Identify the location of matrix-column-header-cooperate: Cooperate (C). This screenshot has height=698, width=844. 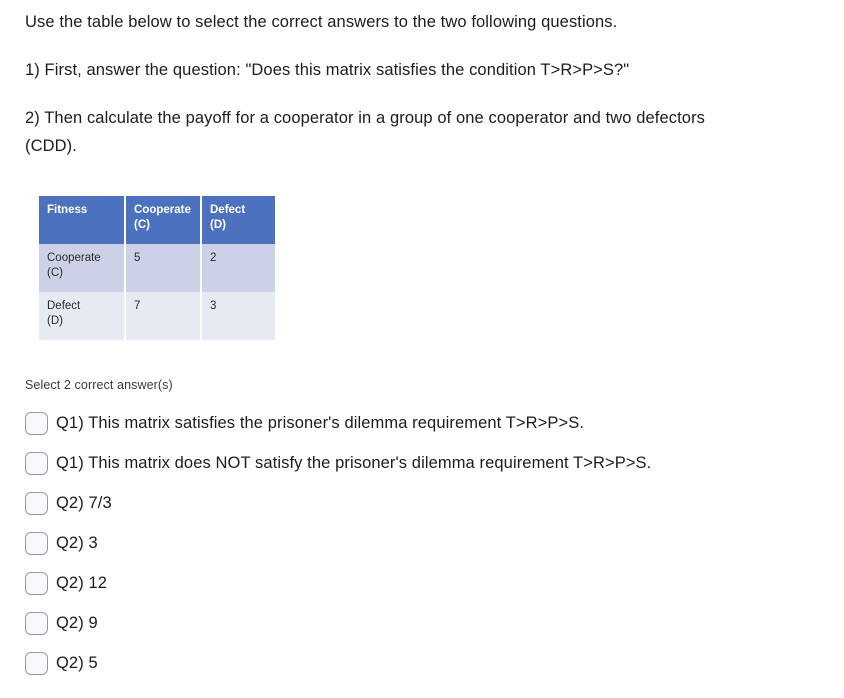
(163, 220).